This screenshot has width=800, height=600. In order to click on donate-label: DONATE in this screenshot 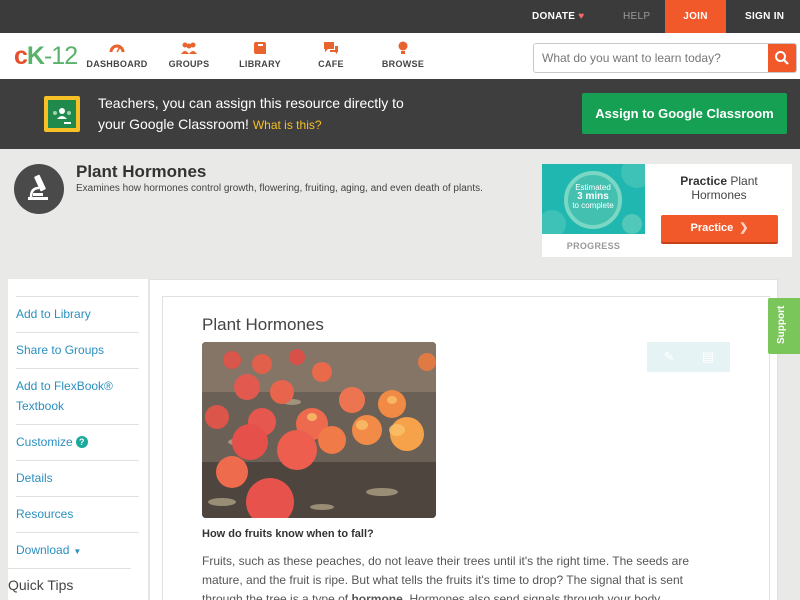, I will do `click(554, 16)`.